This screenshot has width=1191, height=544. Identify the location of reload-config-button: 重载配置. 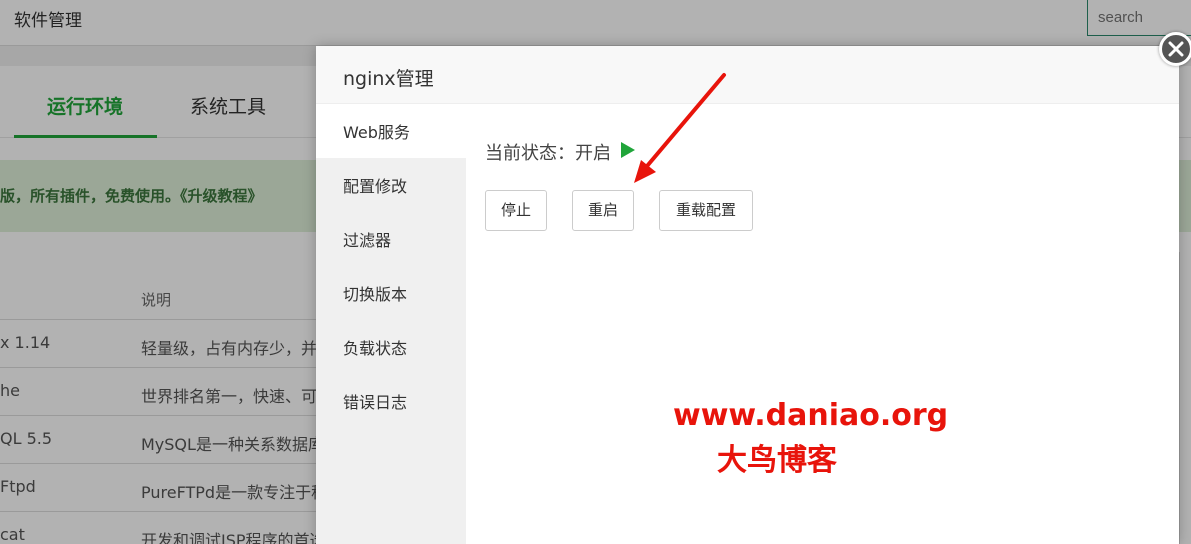
(706, 210).